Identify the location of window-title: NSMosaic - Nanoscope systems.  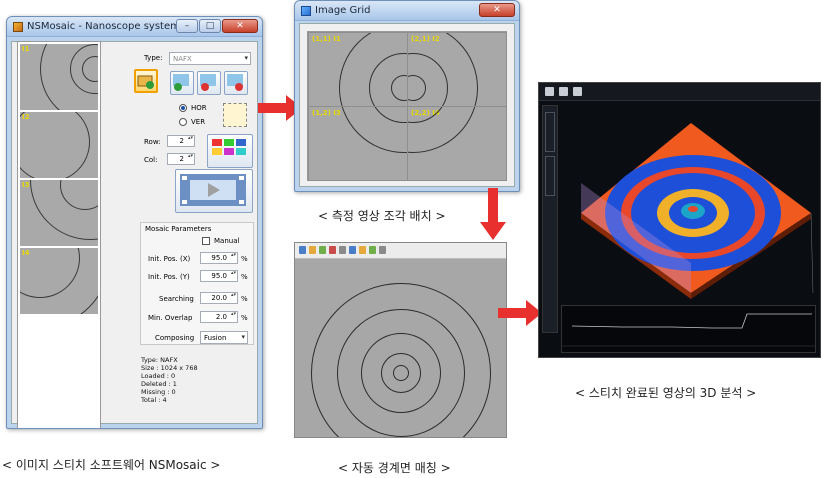
(106, 26).